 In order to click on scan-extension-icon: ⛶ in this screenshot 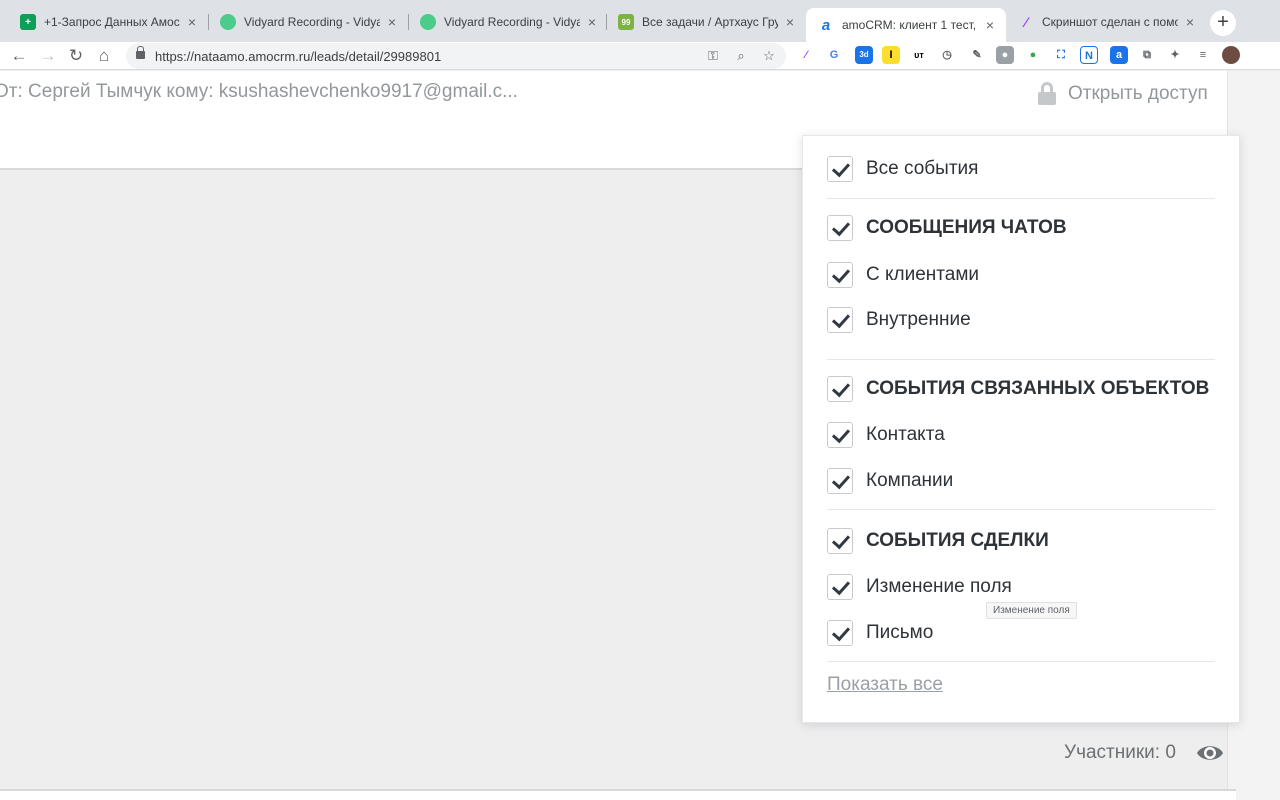, I will do `click(1061, 55)`.